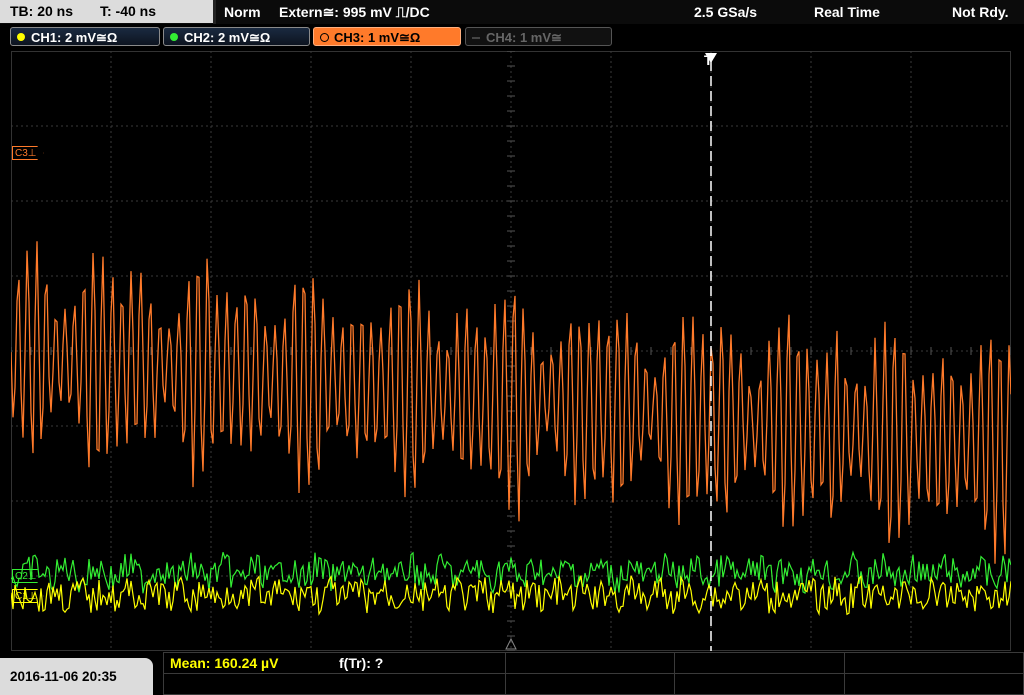 This screenshot has height=695, width=1024. What do you see at coordinates (354, 12) in the screenshot?
I see `trigger-source: Extern≅: 995 mV ⎍/DC` at bounding box center [354, 12].